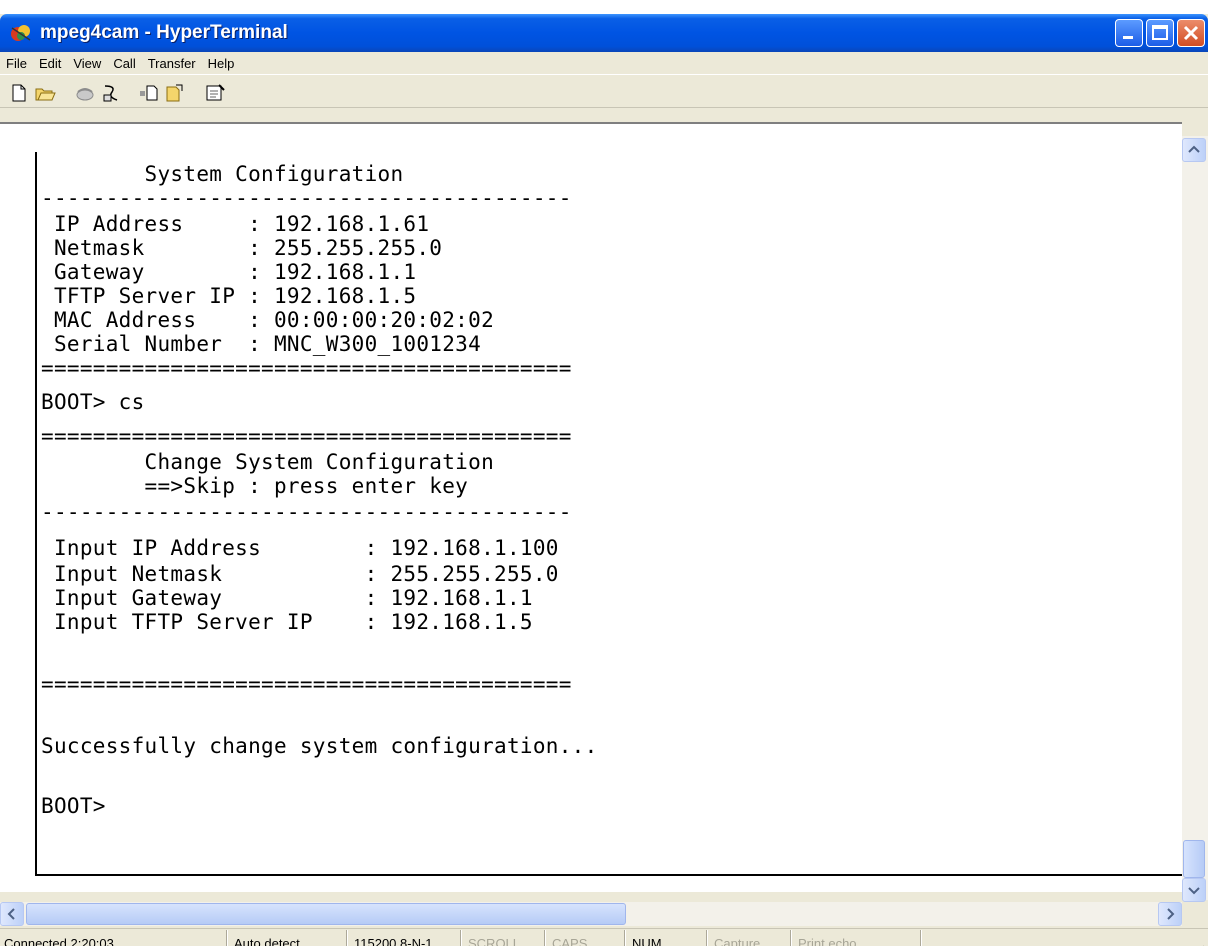 The height and width of the screenshot is (946, 1208). I want to click on status-num: NUM, so click(647, 941).